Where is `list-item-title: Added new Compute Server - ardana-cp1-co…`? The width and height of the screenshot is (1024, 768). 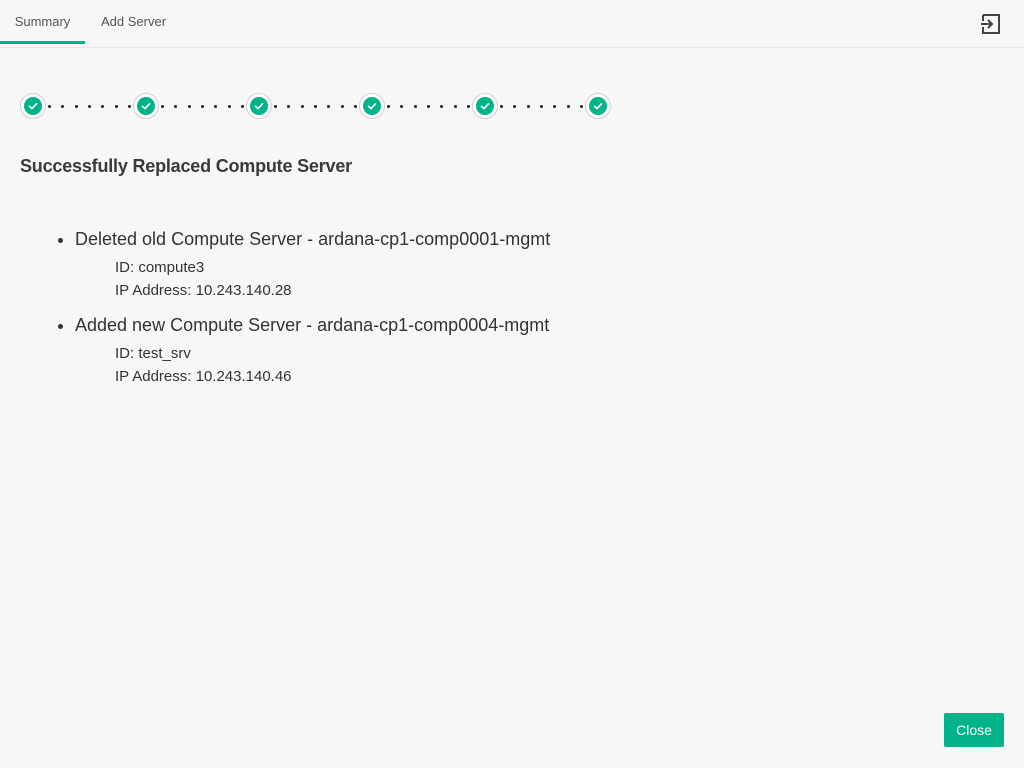
list-item-title: Added new Compute Server - ardana-cp1-co… is located at coordinates (312, 325).